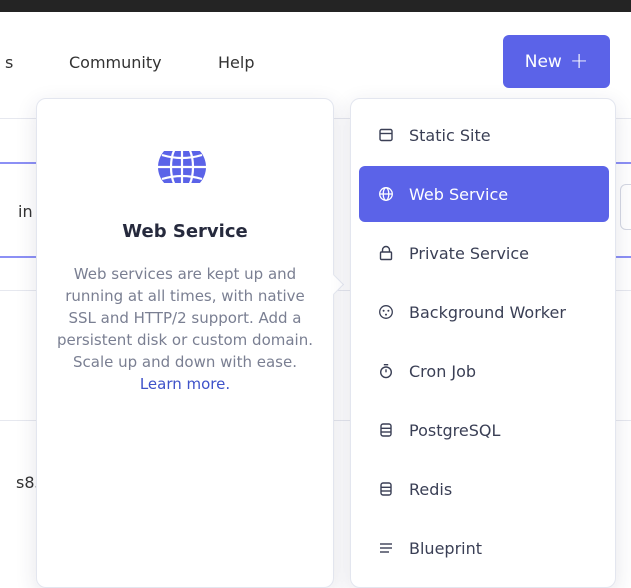  What do you see at coordinates (450, 135) in the screenshot?
I see `menu-item-label: Static Site` at bounding box center [450, 135].